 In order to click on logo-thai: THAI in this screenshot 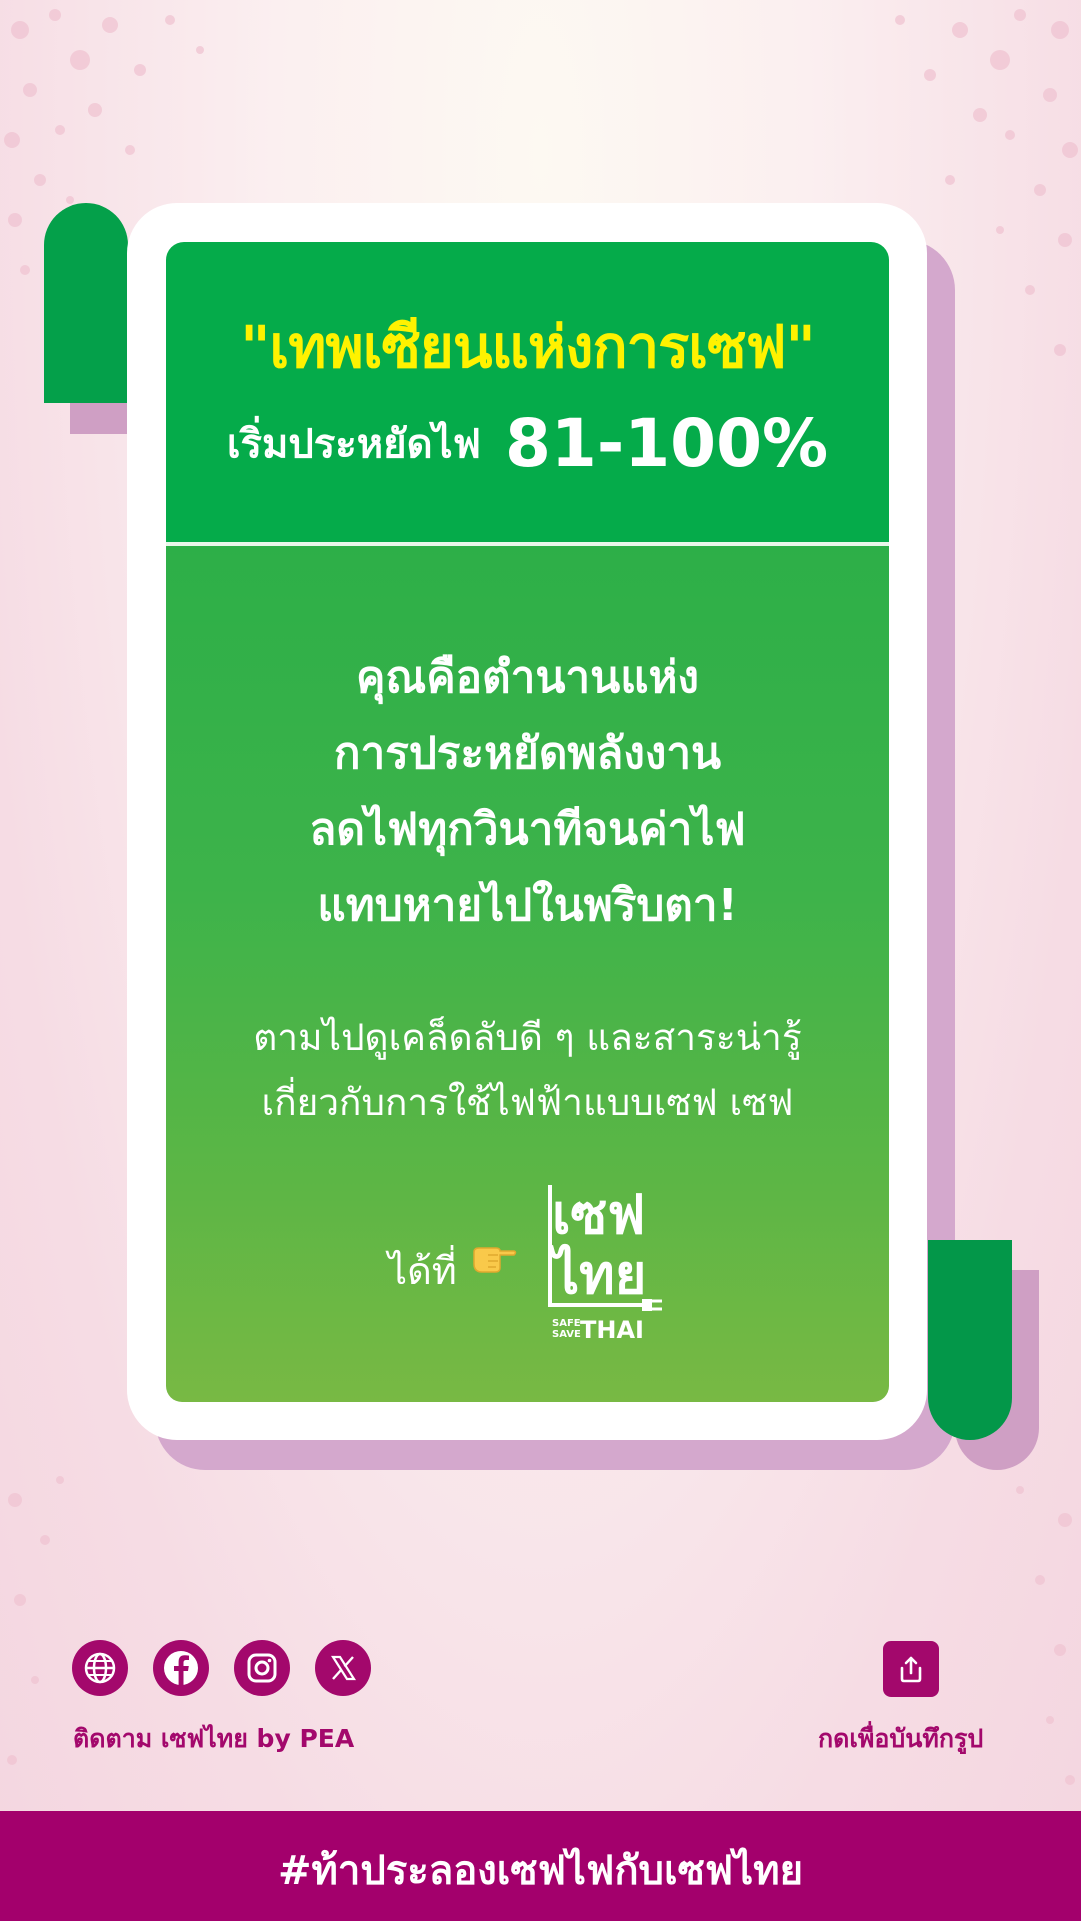, I will do `click(612, 1330)`.